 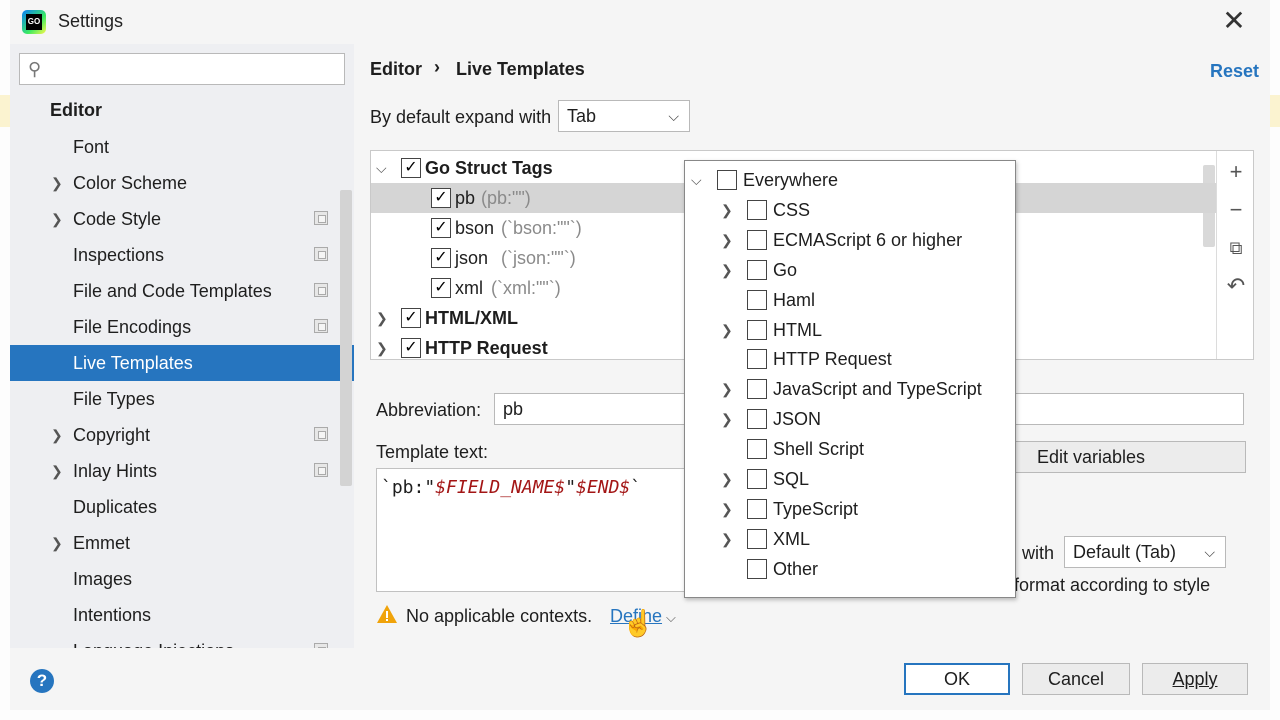 I want to click on search-input: ⚲, so click(x=182, y=69).